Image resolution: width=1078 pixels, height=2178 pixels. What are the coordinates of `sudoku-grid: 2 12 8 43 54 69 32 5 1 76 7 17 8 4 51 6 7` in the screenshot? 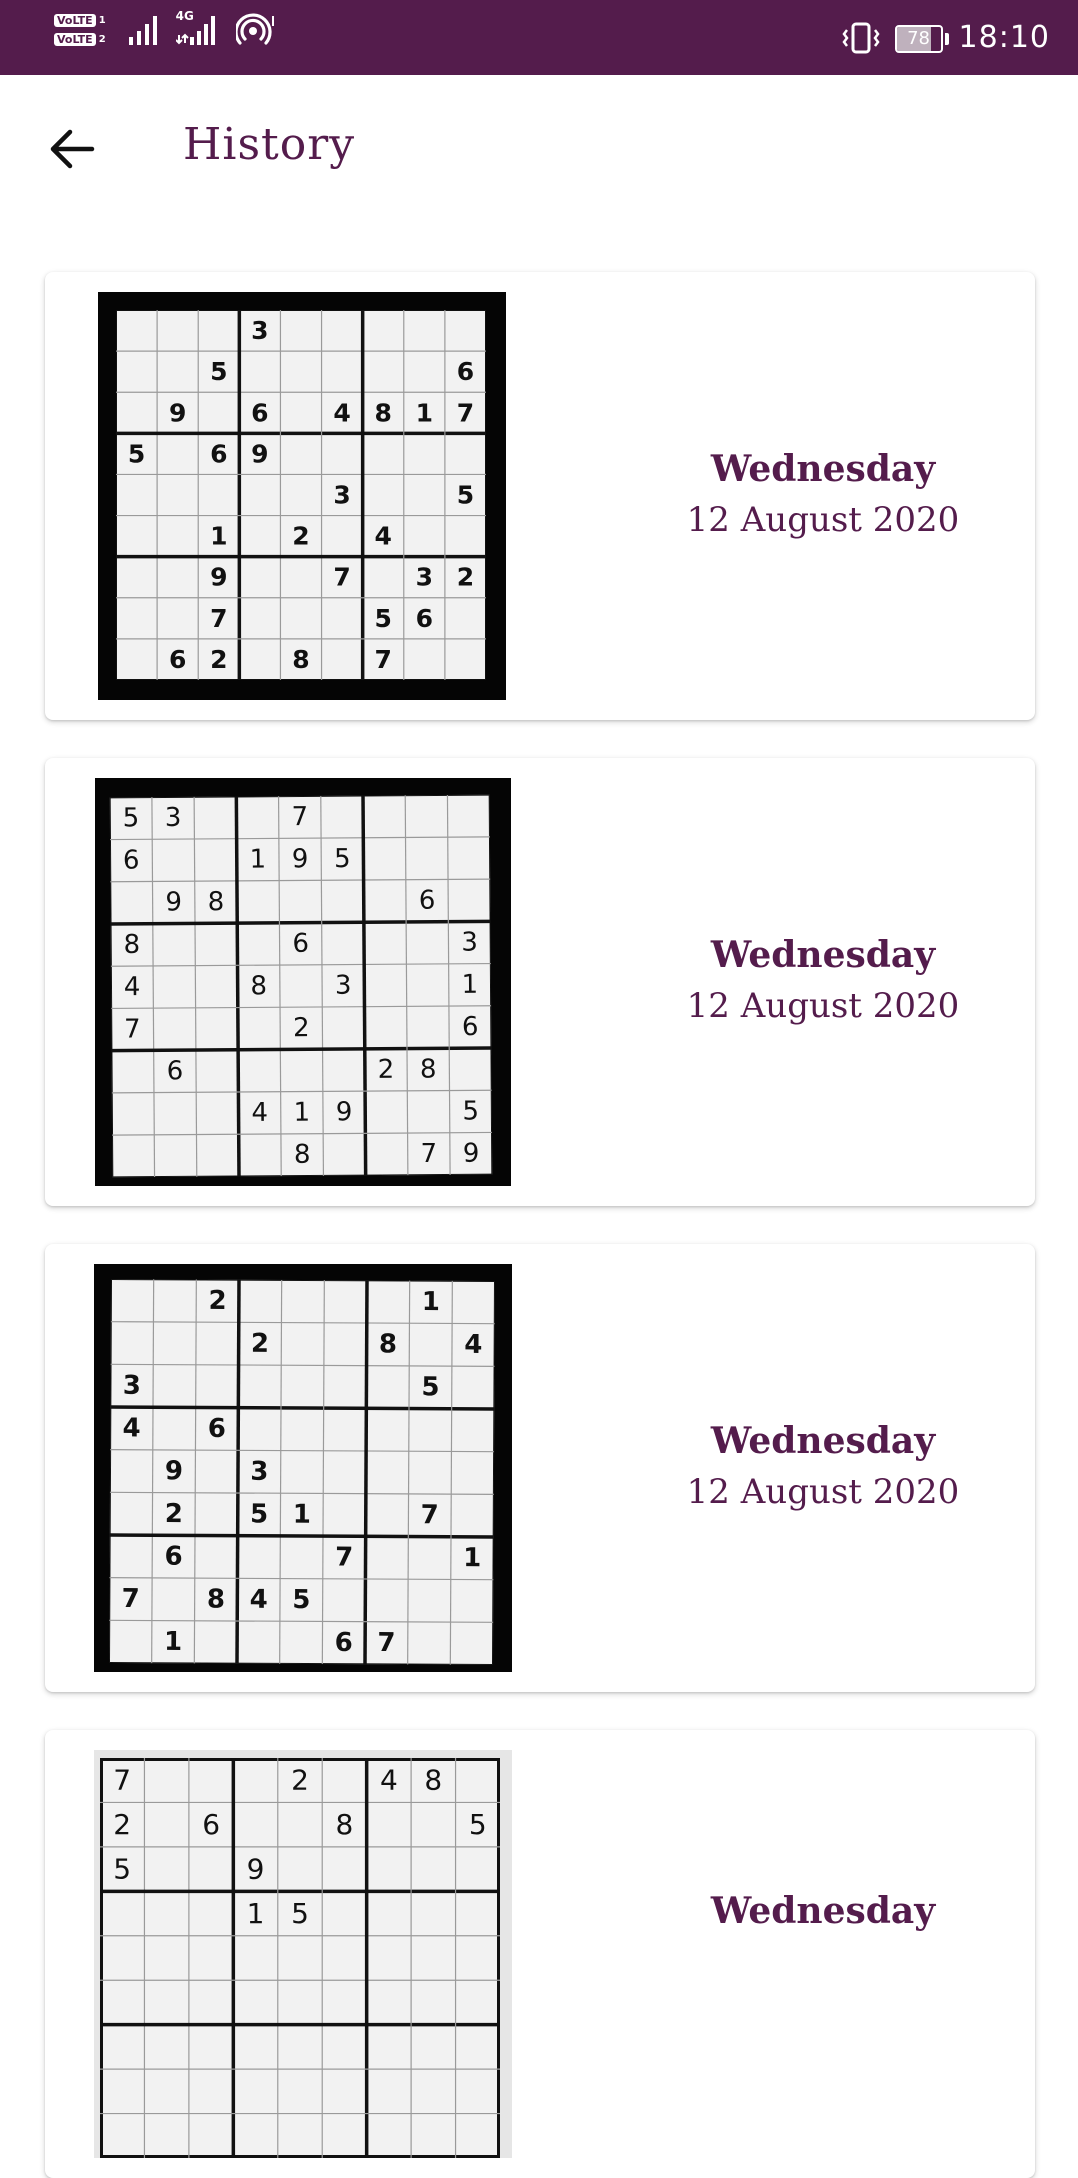 It's located at (302, 1472).